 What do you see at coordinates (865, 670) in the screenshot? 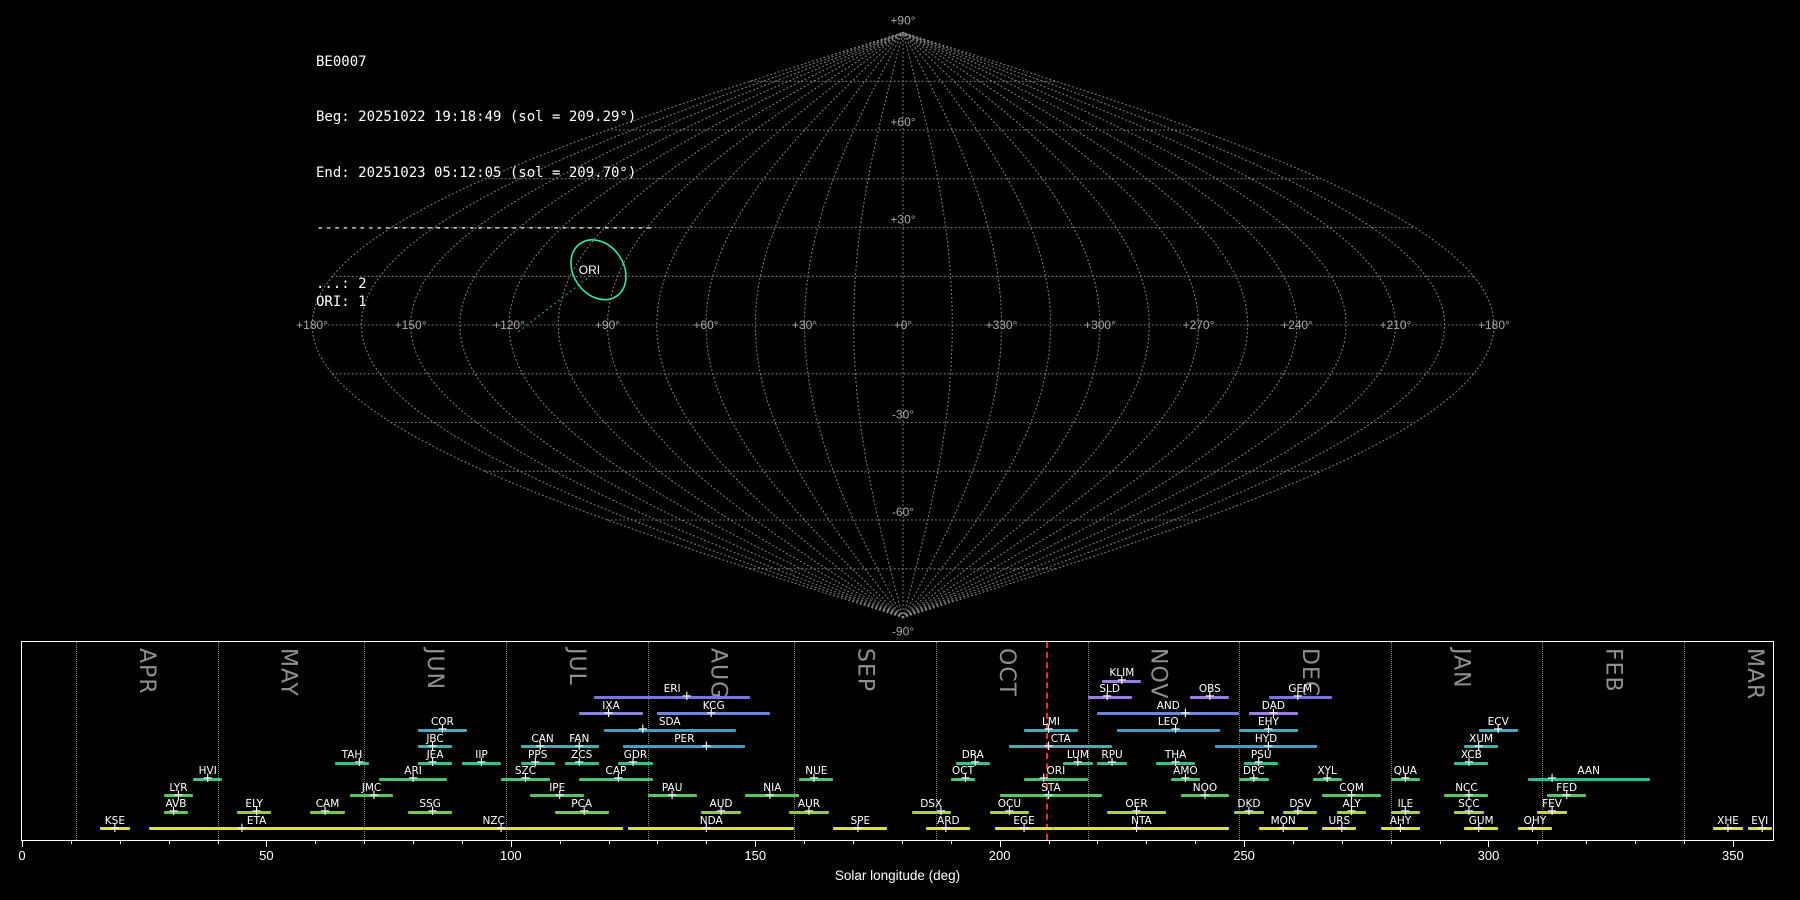
I see `month-label: SEP` at bounding box center [865, 670].